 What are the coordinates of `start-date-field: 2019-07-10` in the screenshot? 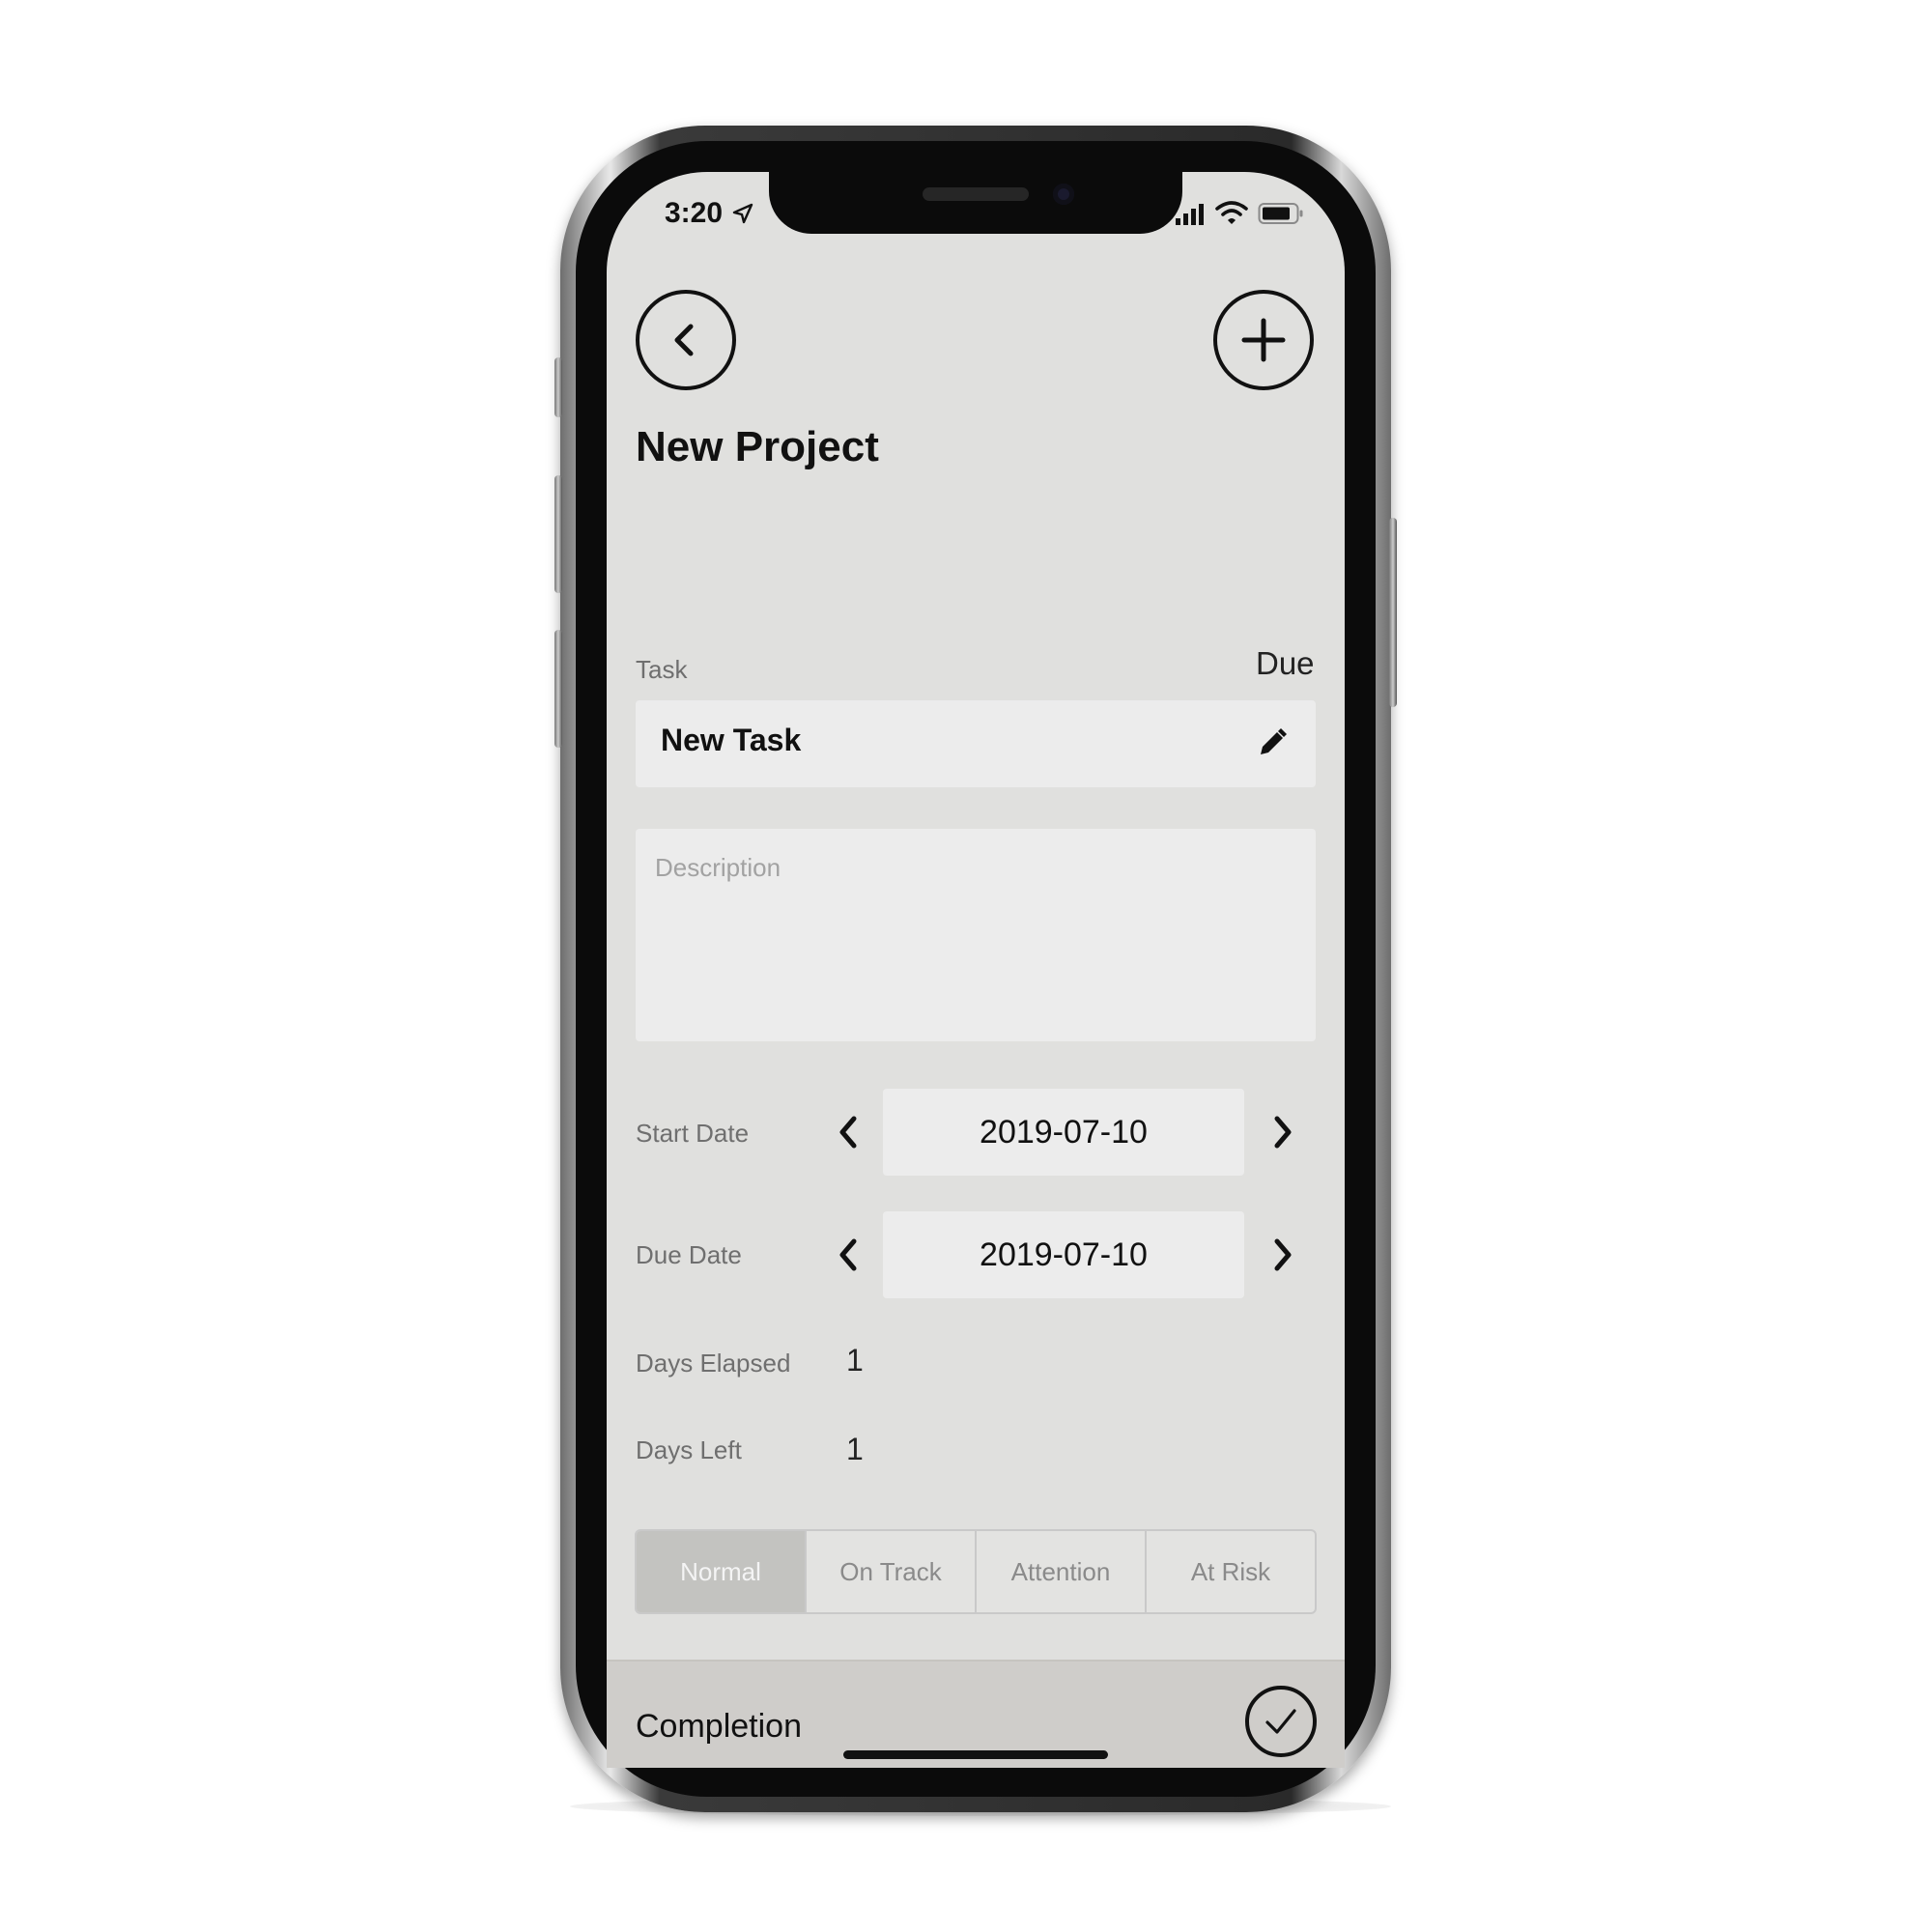 It's located at (1063, 1132).